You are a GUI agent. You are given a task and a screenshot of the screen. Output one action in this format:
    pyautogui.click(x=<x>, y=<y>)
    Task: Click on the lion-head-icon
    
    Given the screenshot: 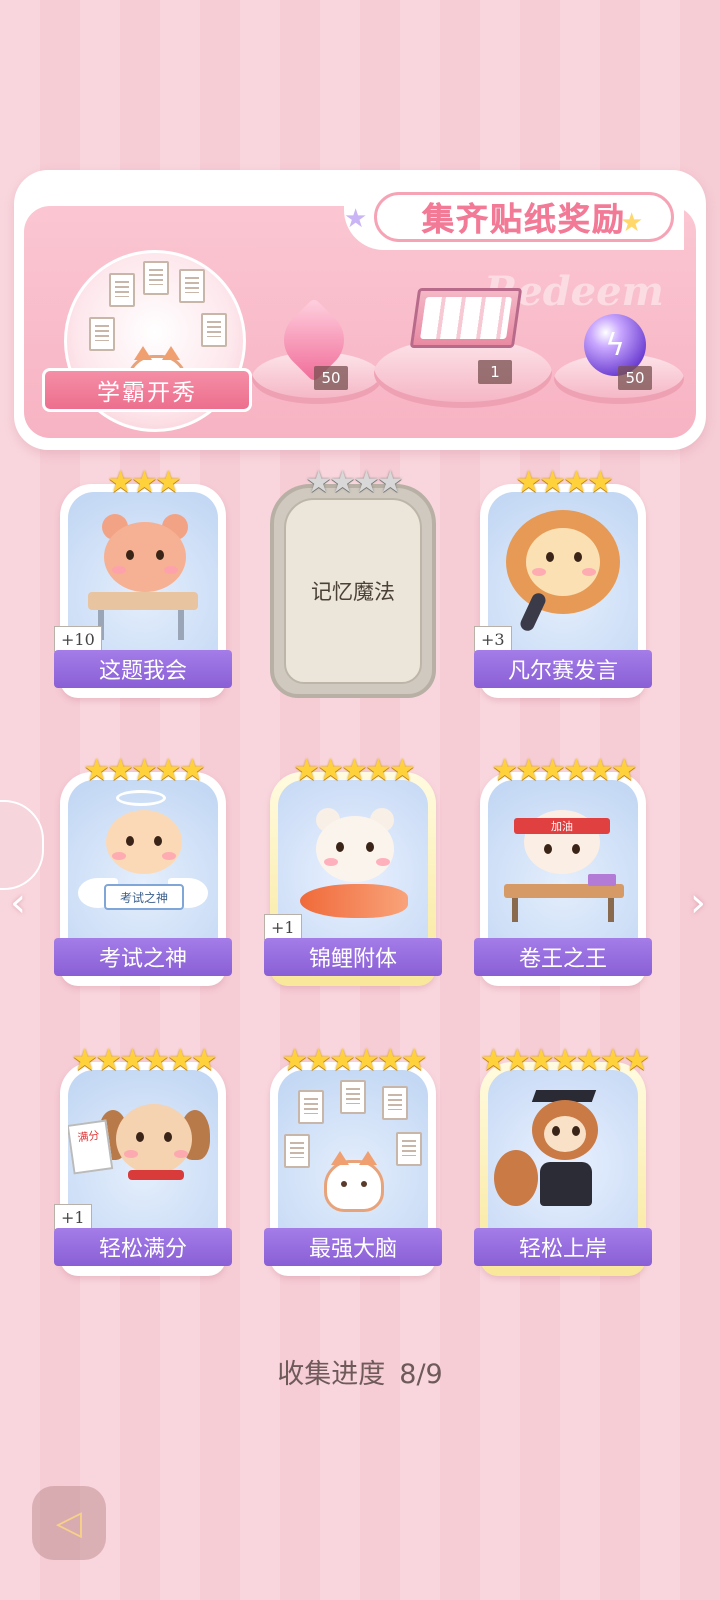 What is the action you would take?
    pyautogui.click(x=563, y=562)
    